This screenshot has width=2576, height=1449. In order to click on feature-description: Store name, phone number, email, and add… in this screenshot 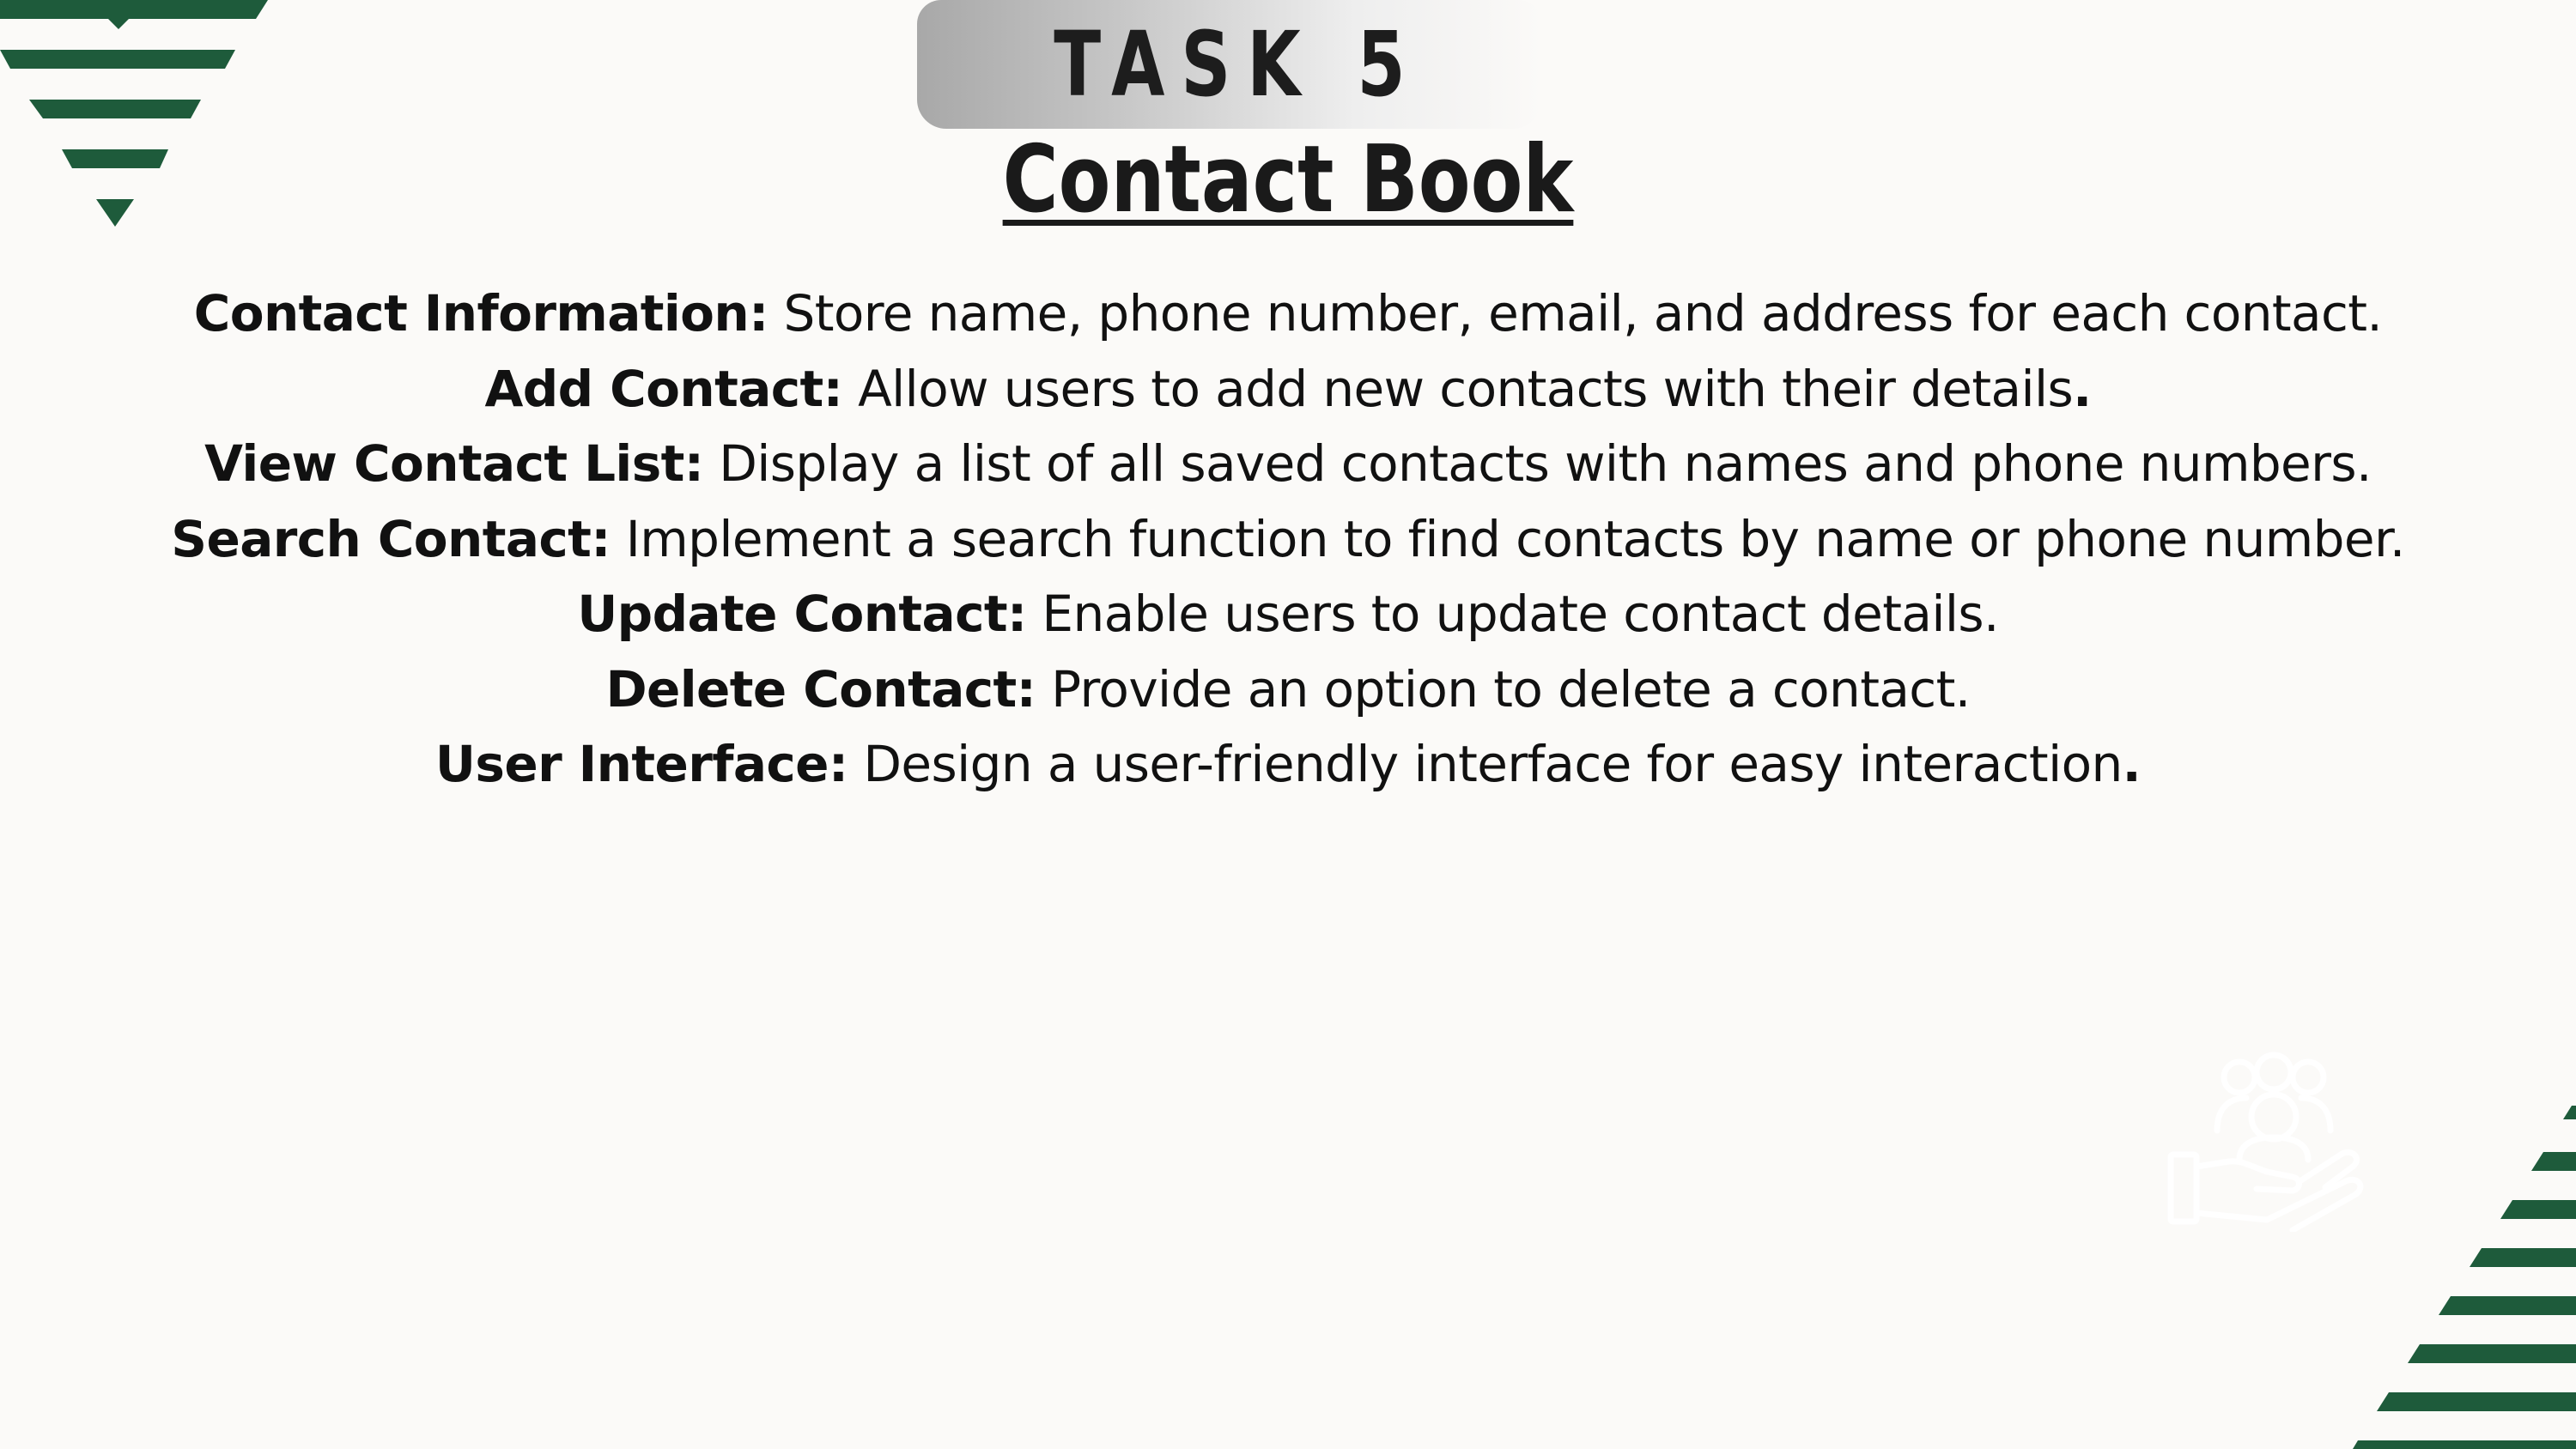, I will do `click(1576, 313)`.